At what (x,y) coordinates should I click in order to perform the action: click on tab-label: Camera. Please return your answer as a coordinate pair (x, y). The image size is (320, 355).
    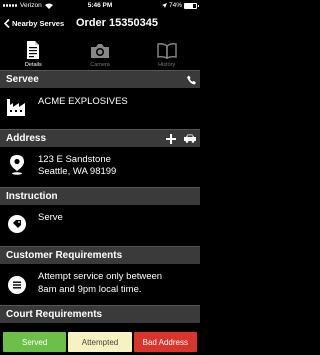
    Looking at the image, I should click on (100, 65).